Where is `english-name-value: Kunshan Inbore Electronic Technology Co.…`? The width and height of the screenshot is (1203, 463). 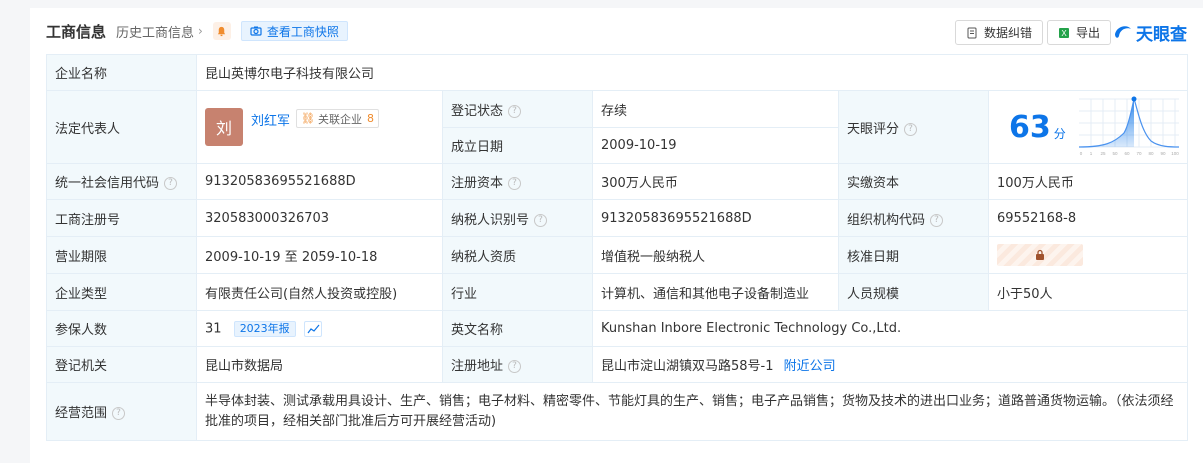
english-name-value: Kunshan Inbore Electronic Technology Co.… is located at coordinates (890, 328).